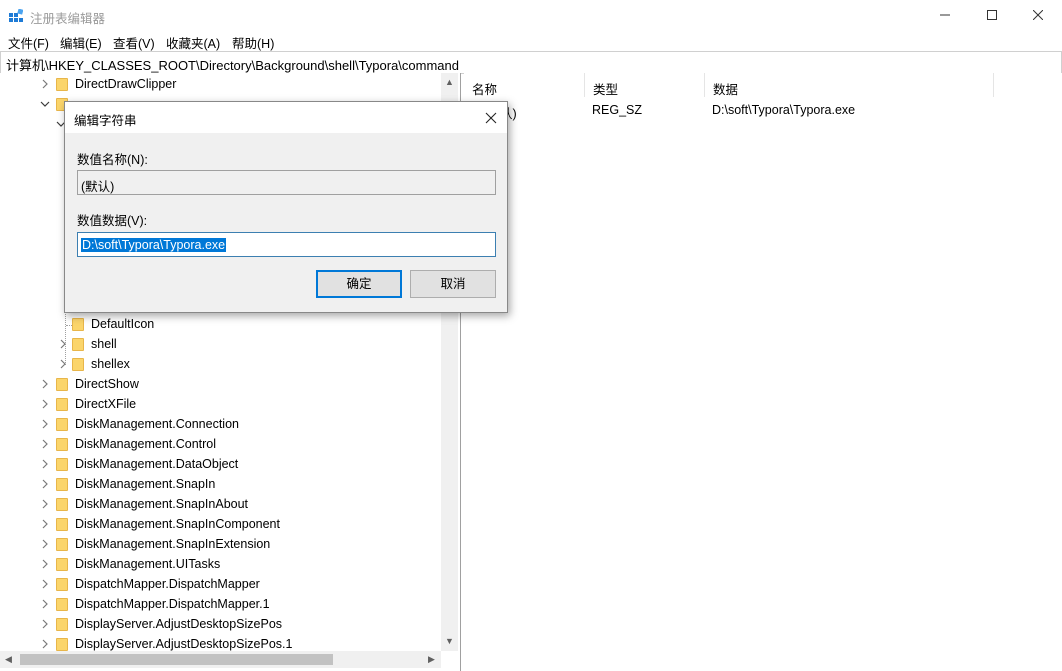  I want to click on tree-item-label: DiskManagement.Connection, so click(157, 424).